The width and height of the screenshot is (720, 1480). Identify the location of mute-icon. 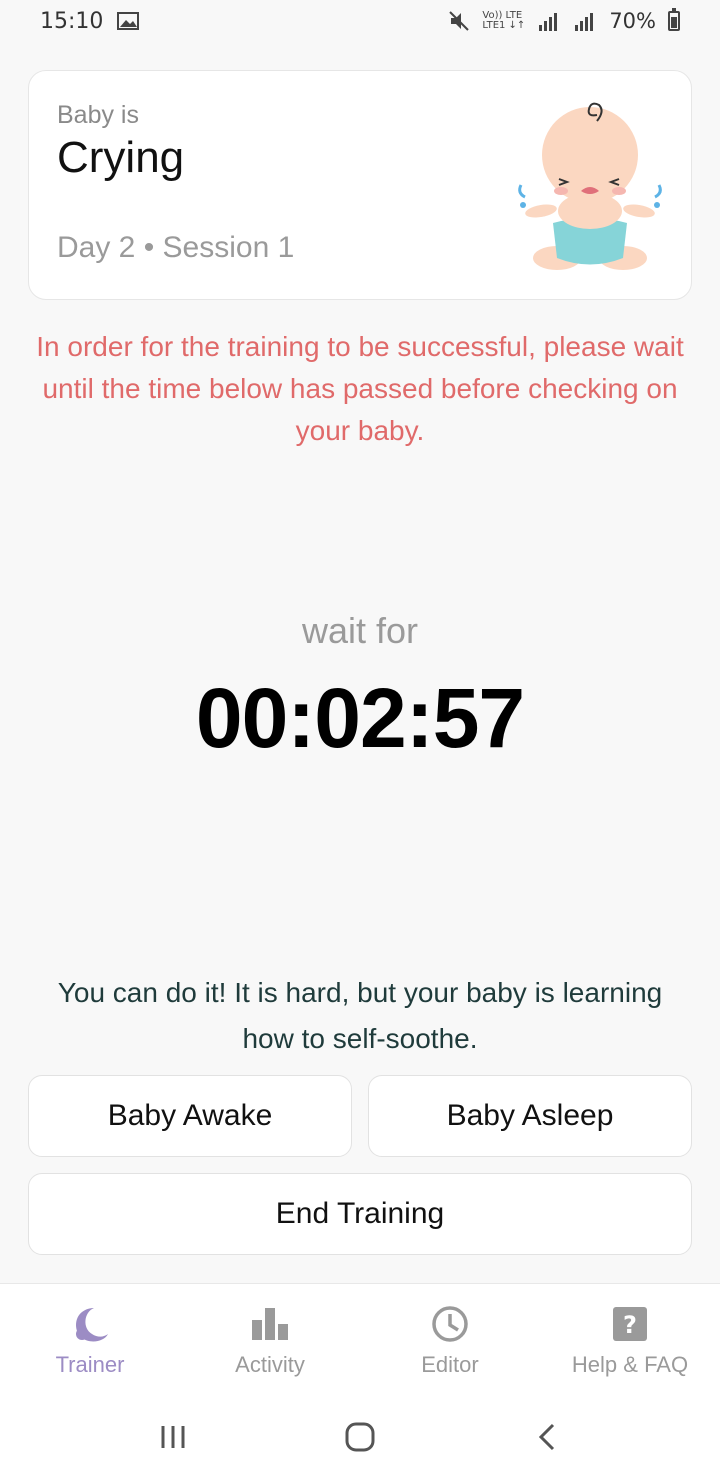
(459, 21).